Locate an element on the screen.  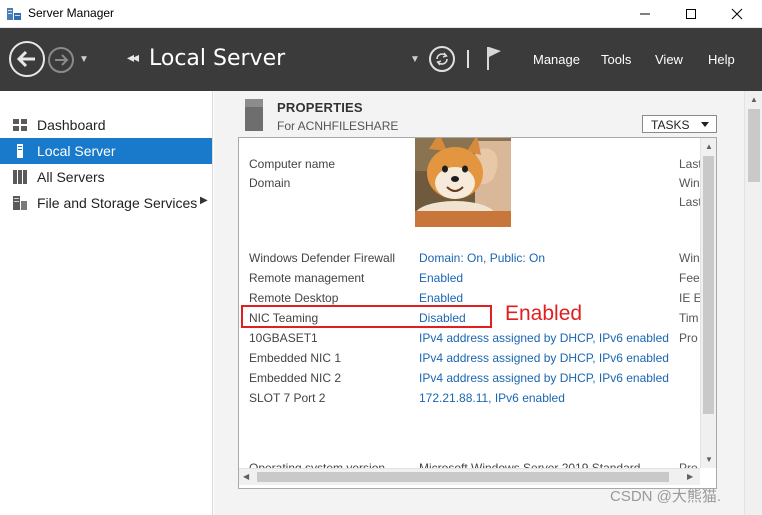
property-label: SLOT 7 Port 2 is located at coordinates (287, 398).